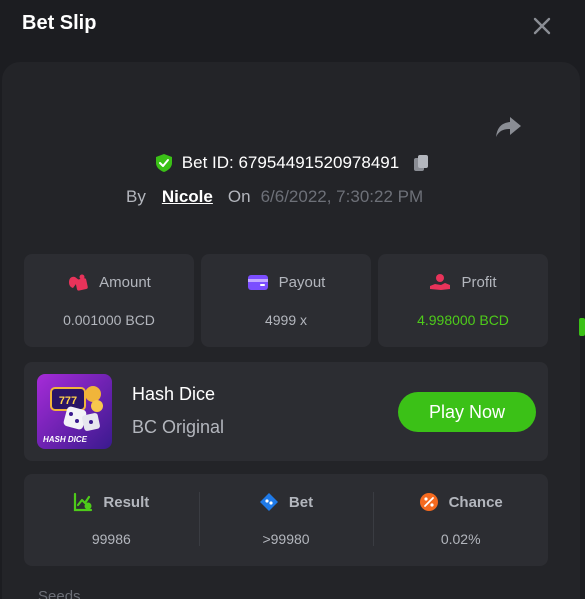 Image resolution: width=585 pixels, height=599 pixels. I want to click on scroll-indicator, so click(582, 327).